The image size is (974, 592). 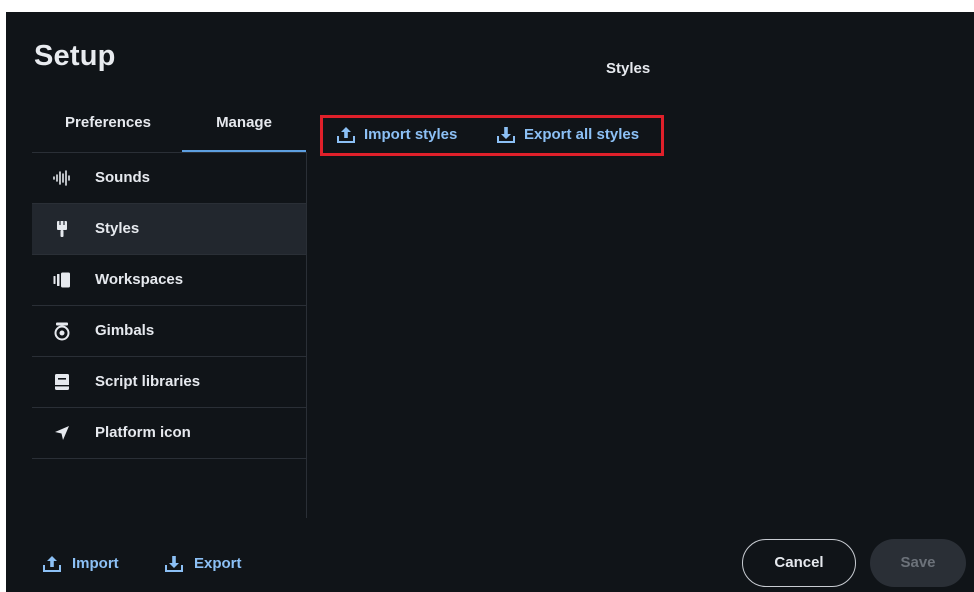 What do you see at coordinates (143, 432) in the screenshot?
I see `sidebar-item-label: Platform icon` at bounding box center [143, 432].